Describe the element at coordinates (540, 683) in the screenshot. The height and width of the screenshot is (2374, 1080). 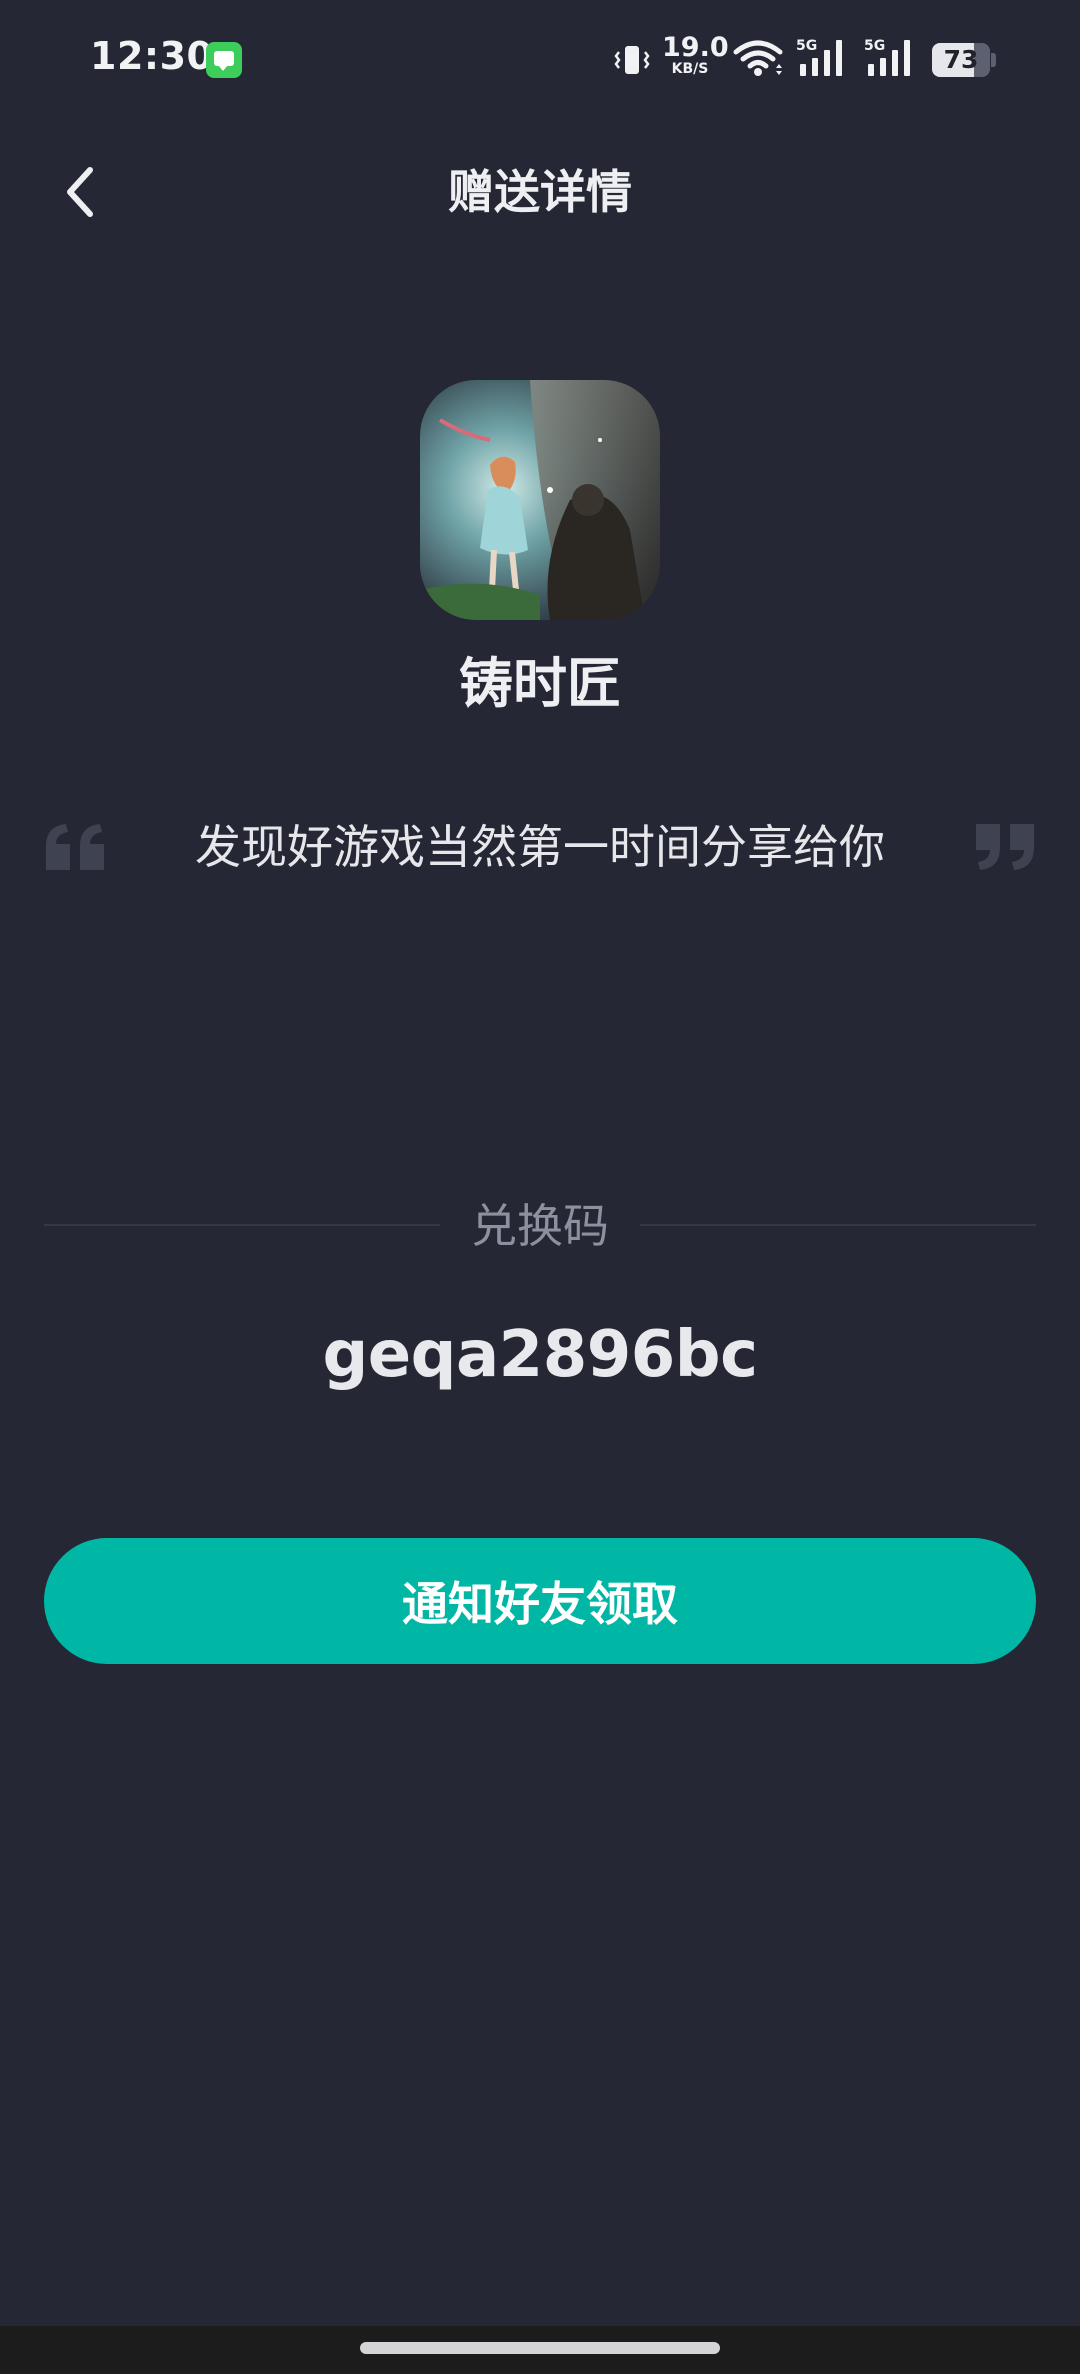
I see `game-name: 铸时匠` at that location.